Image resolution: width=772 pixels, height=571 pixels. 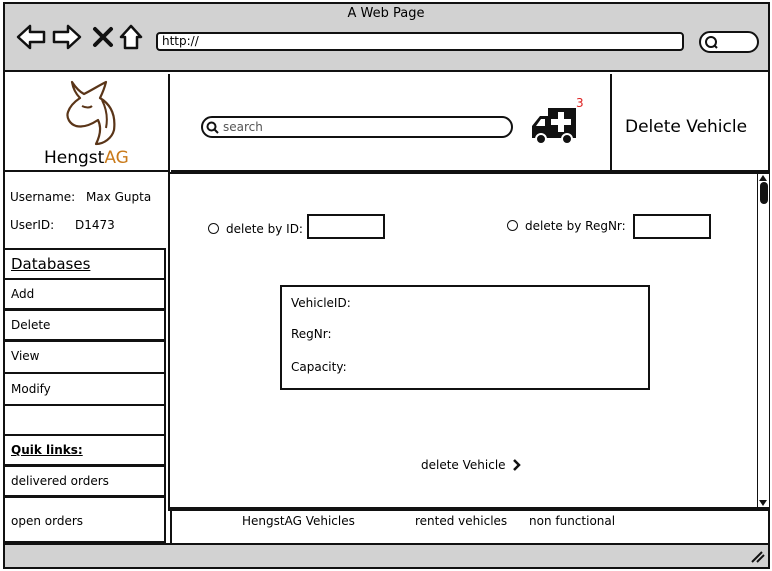 What do you see at coordinates (103, 37) in the screenshot?
I see `close-icon` at bounding box center [103, 37].